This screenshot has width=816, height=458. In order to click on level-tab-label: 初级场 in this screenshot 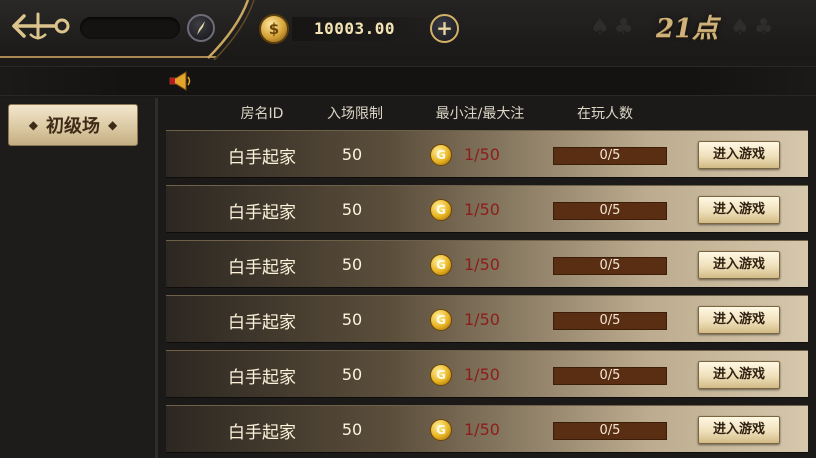, I will do `click(73, 126)`.